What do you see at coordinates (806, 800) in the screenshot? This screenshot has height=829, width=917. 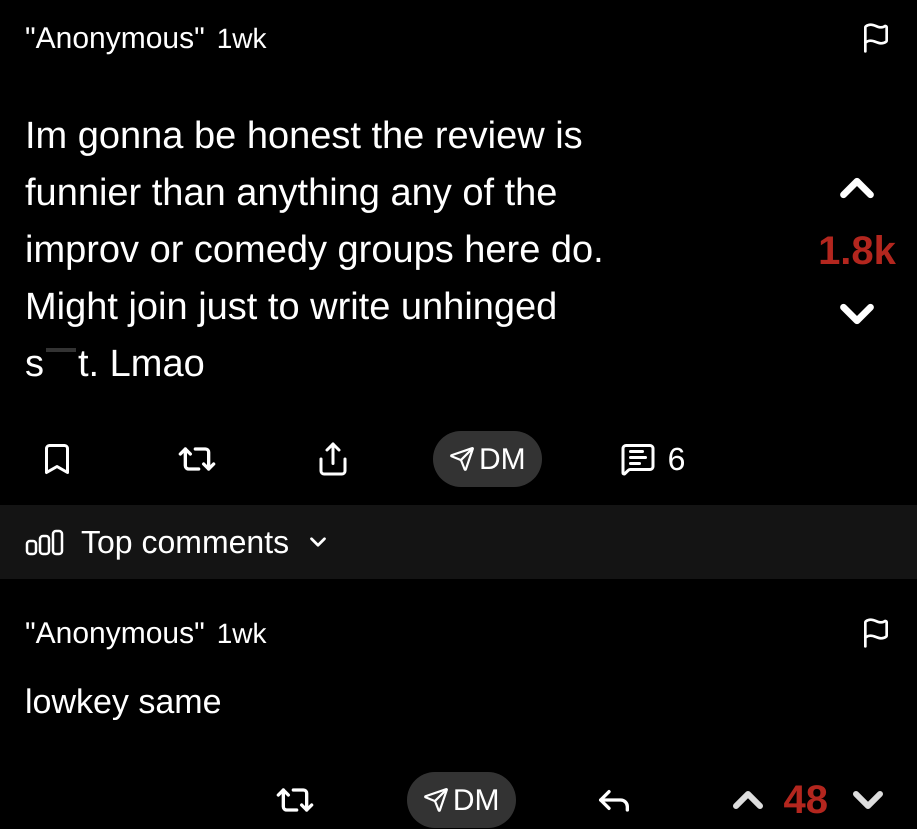 I see `vote-score: 48` at bounding box center [806, 800].